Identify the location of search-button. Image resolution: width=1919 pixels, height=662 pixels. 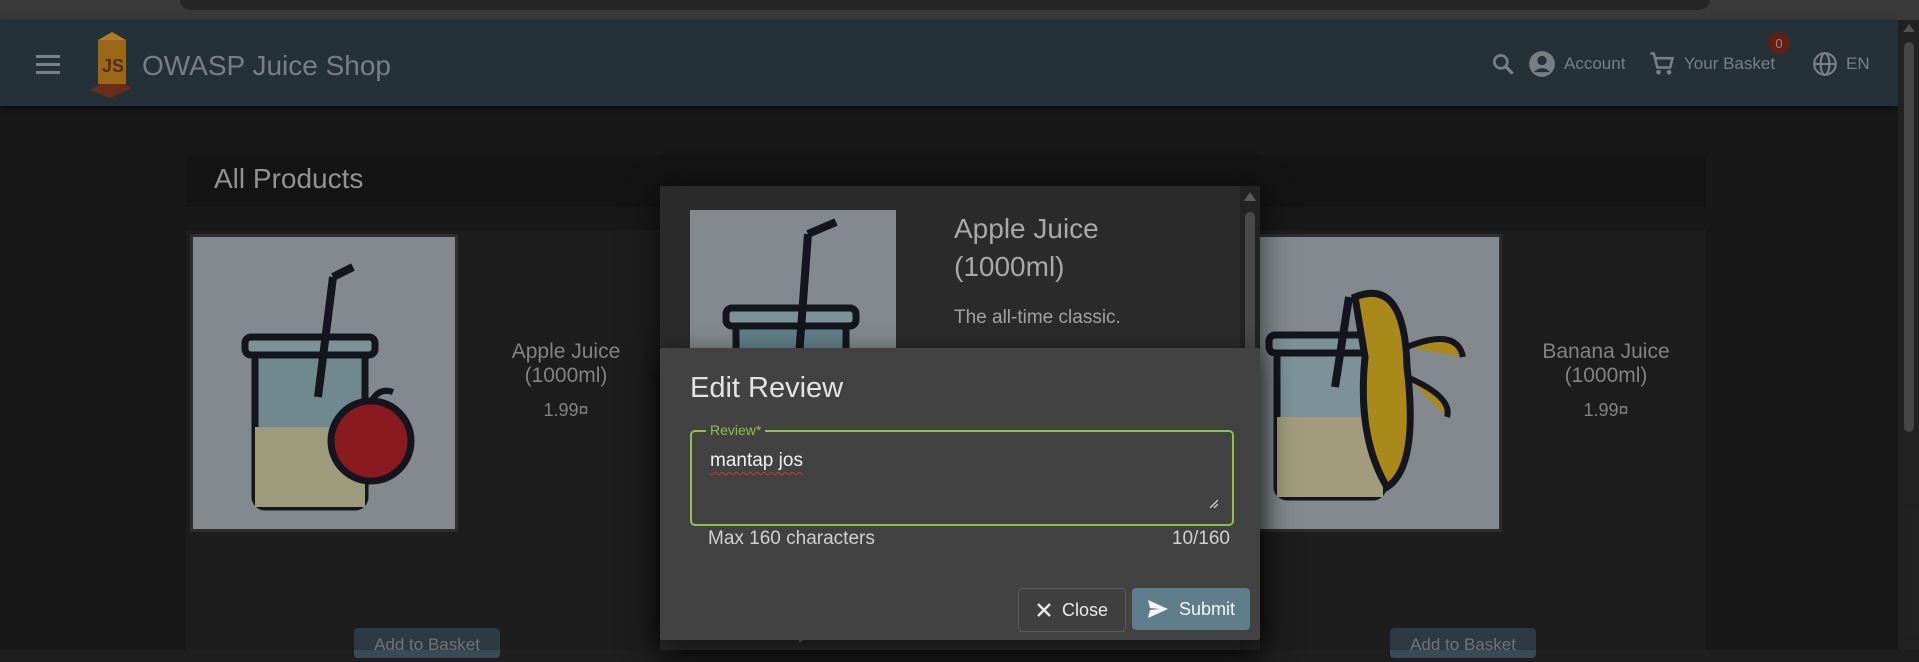
(1503, 64).